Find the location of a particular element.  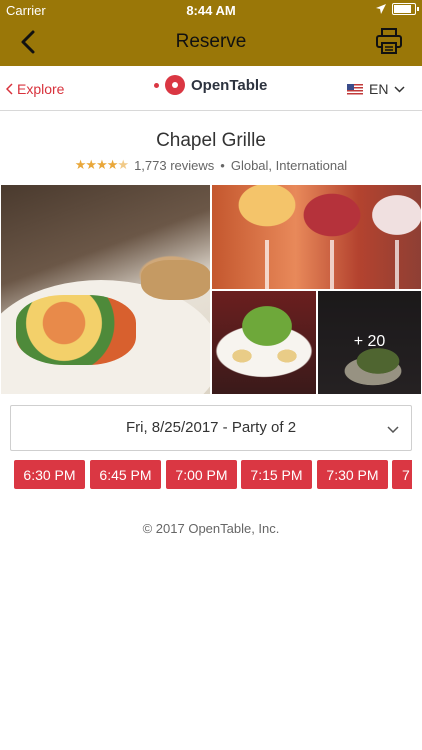

us-flag-icon is located at coordinates (355, 89).